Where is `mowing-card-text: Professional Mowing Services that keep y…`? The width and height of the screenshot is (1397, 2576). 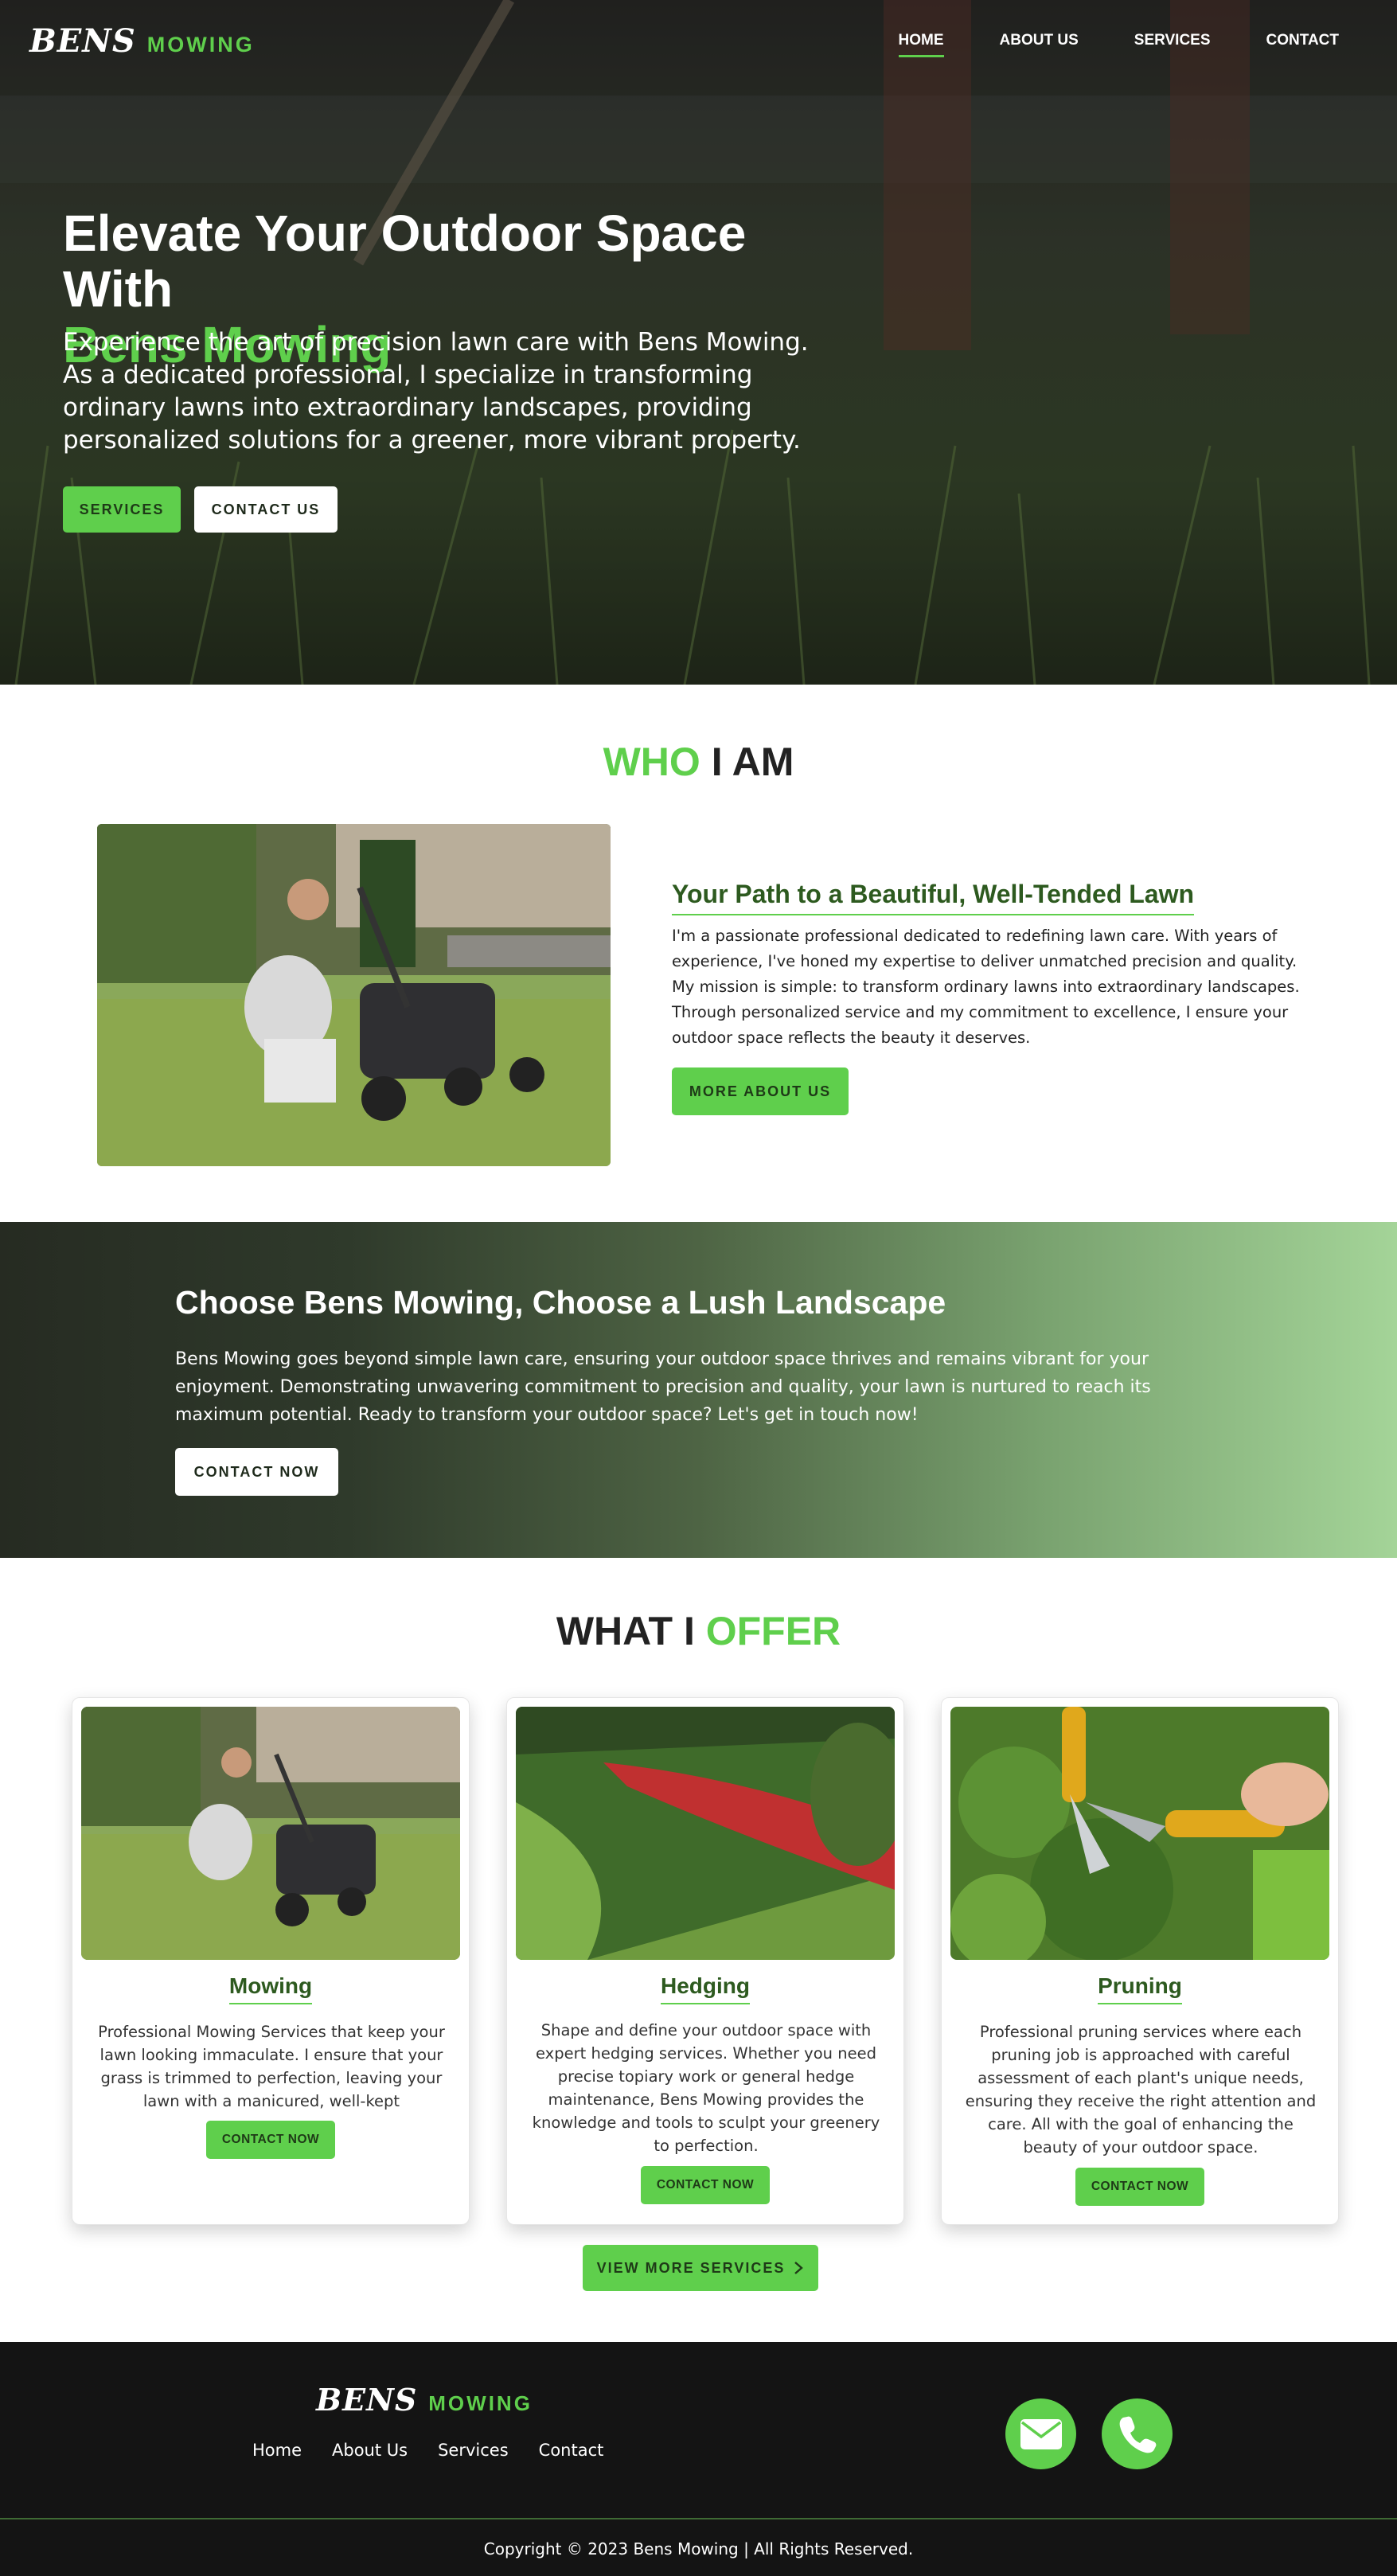
mowing-card-text: Professional Mowing Services that keep y… is located at coordinates (272, 2078).